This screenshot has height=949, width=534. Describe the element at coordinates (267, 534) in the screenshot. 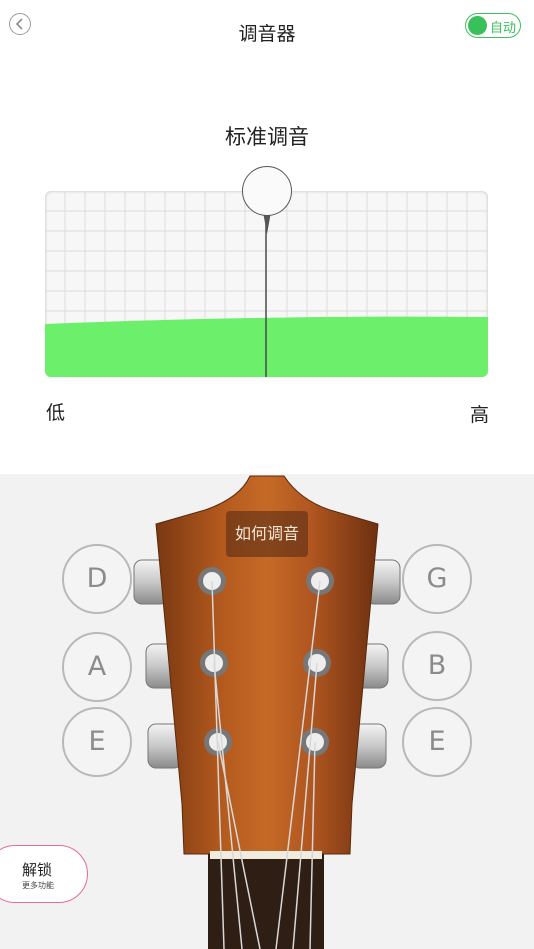

I see `how-to-tune-button: 如何调音` at that location.